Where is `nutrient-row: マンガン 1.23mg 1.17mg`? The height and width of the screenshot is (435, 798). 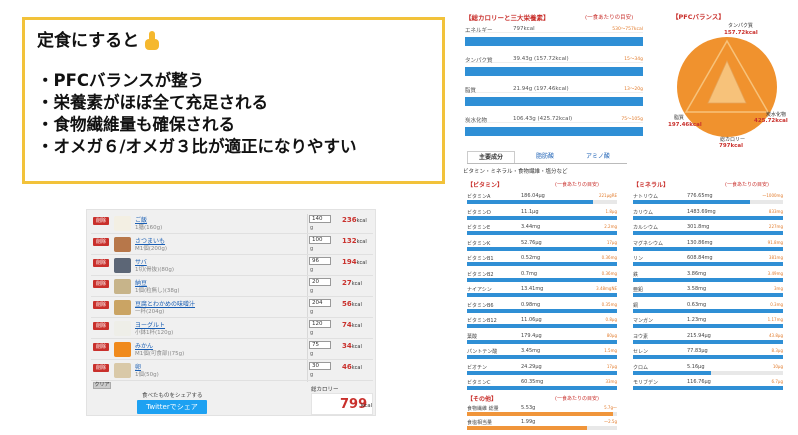
nutrient-row: マンガン 1.23mg 1.17mg is located at coordinates (709, 323).